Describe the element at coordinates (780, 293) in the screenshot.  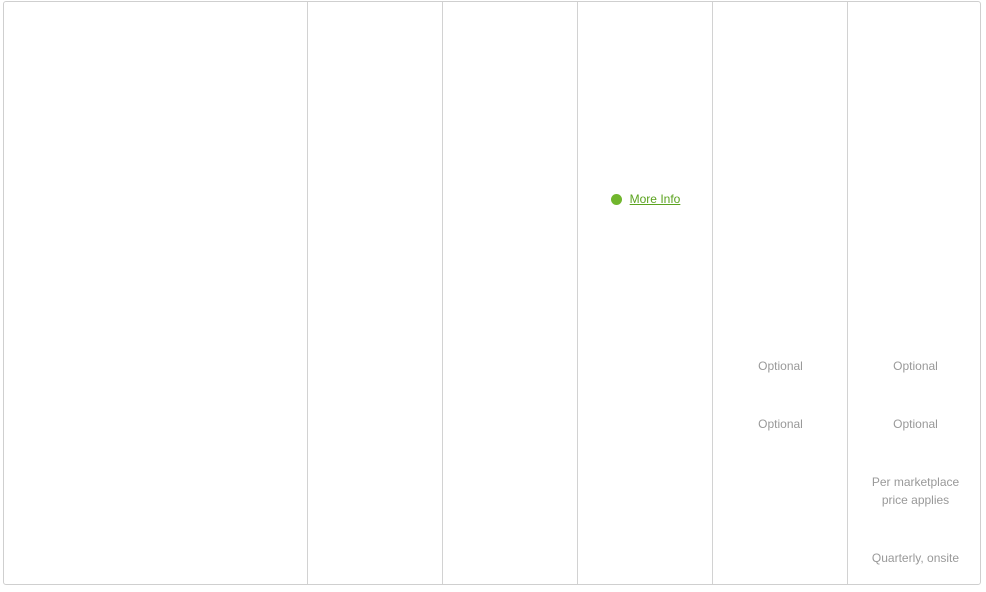
I see `plan-column-4: Optional Optional` at that location.